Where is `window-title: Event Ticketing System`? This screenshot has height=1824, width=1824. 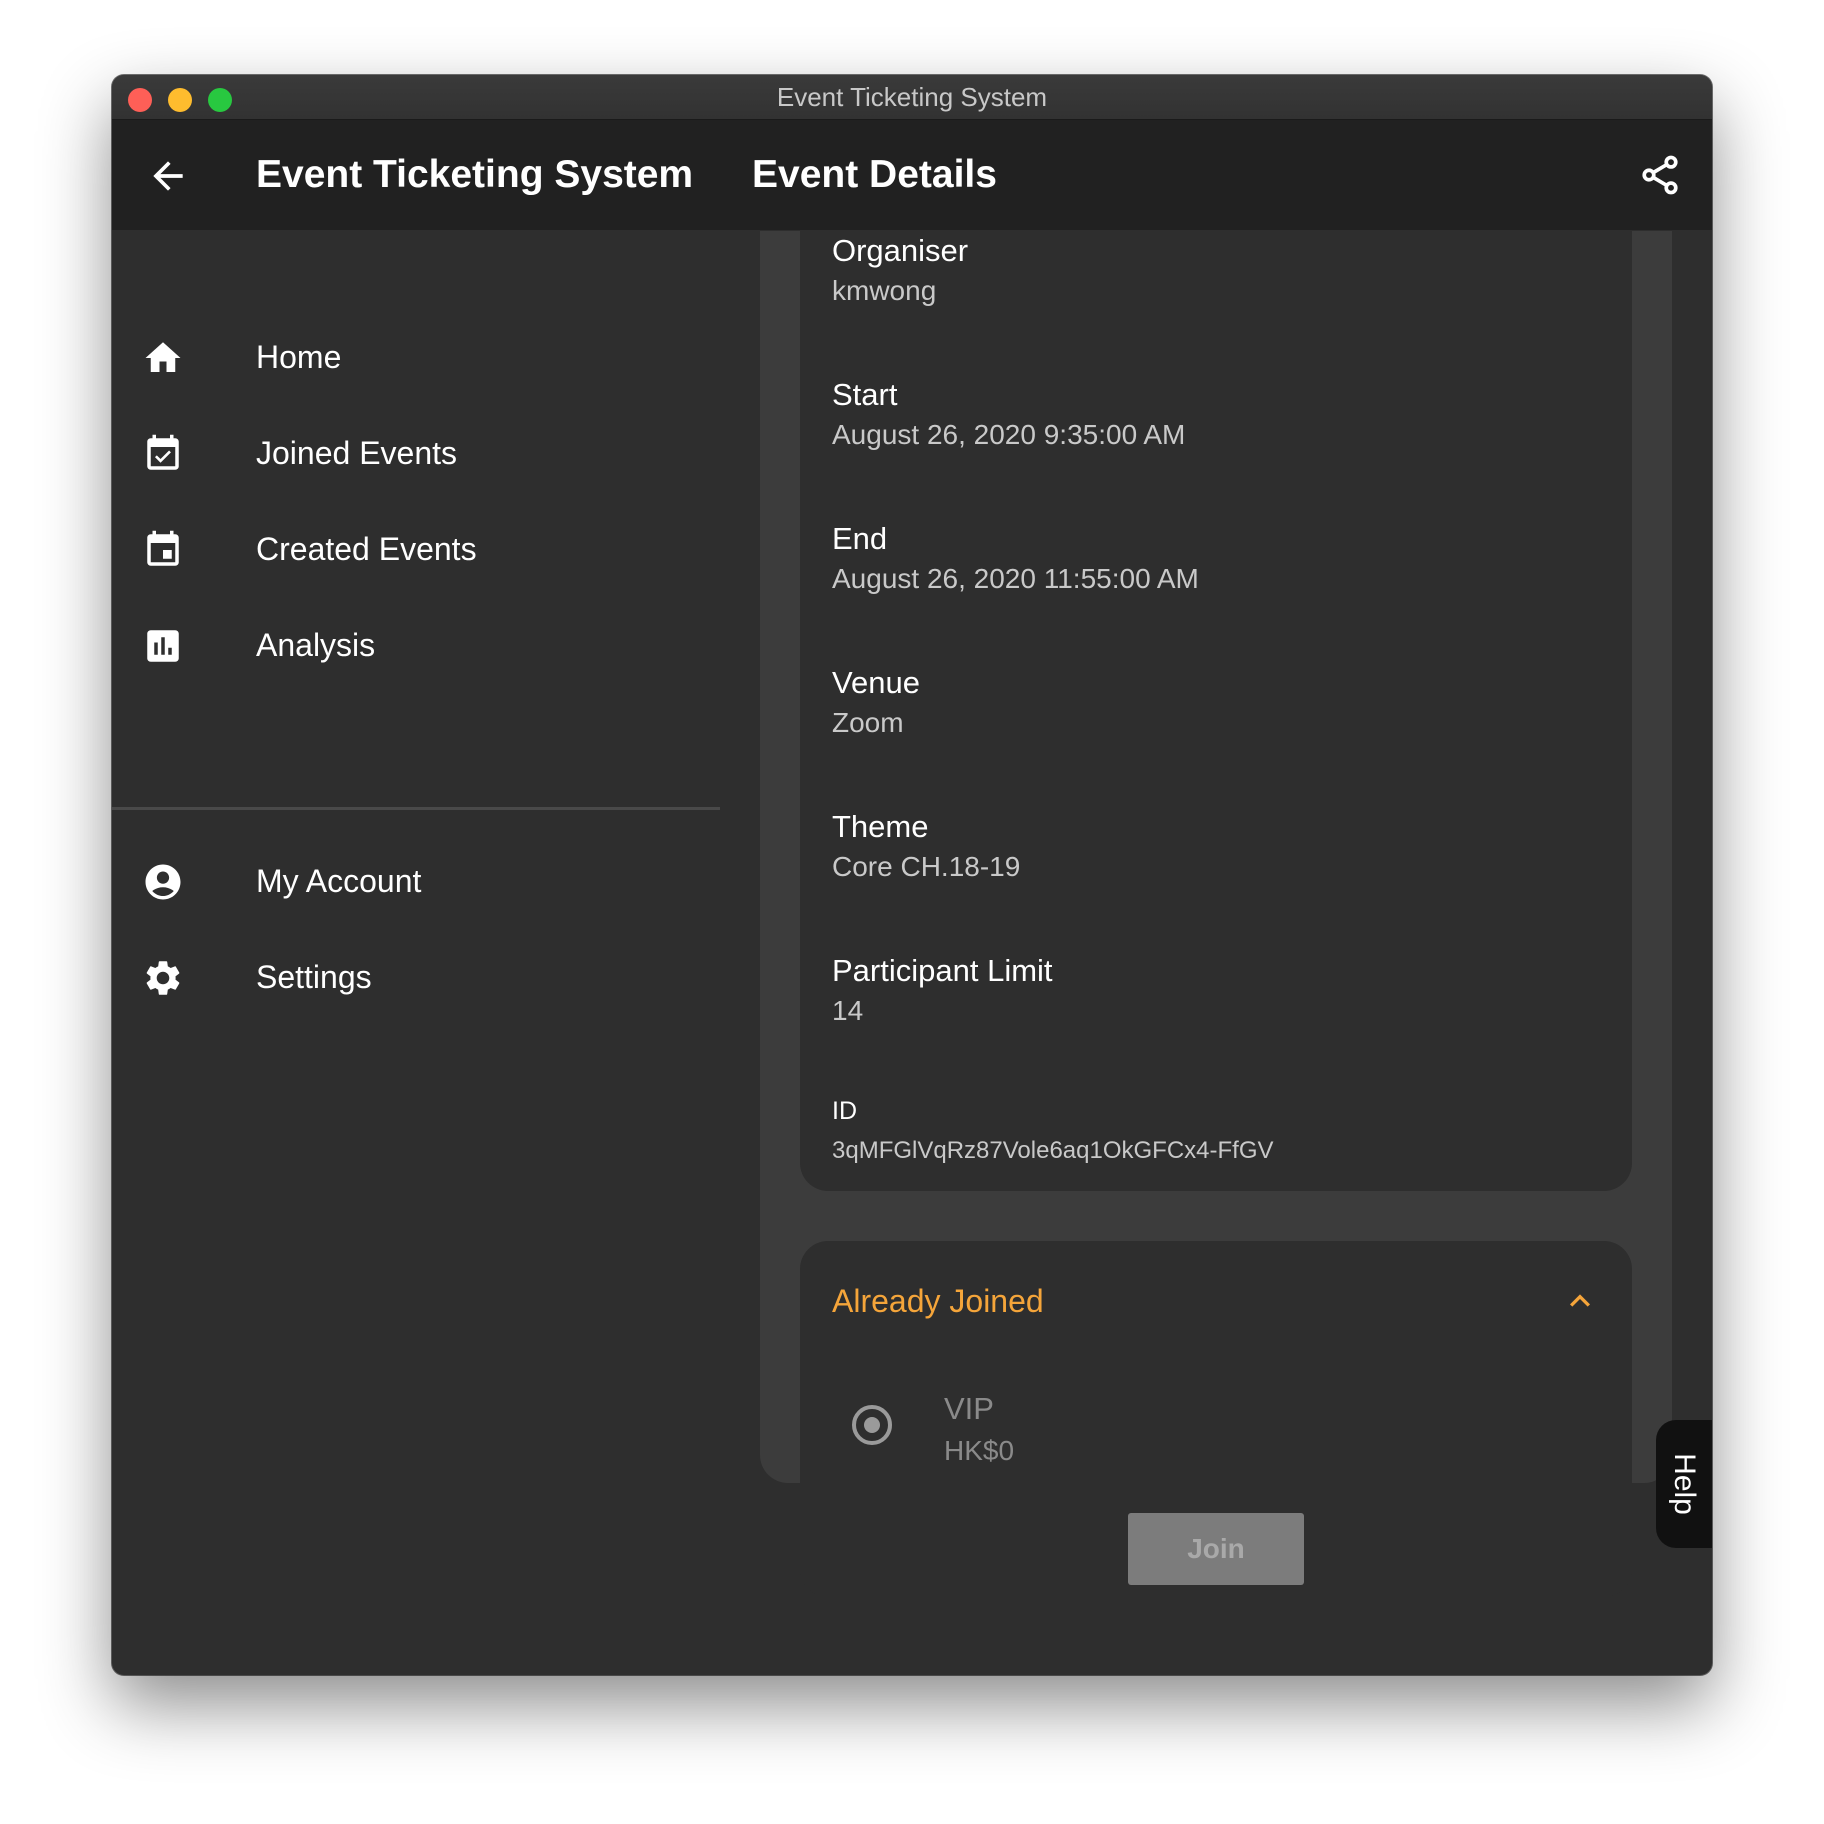 window-title: Event Ticketing System is located at coordinates (912, 97).